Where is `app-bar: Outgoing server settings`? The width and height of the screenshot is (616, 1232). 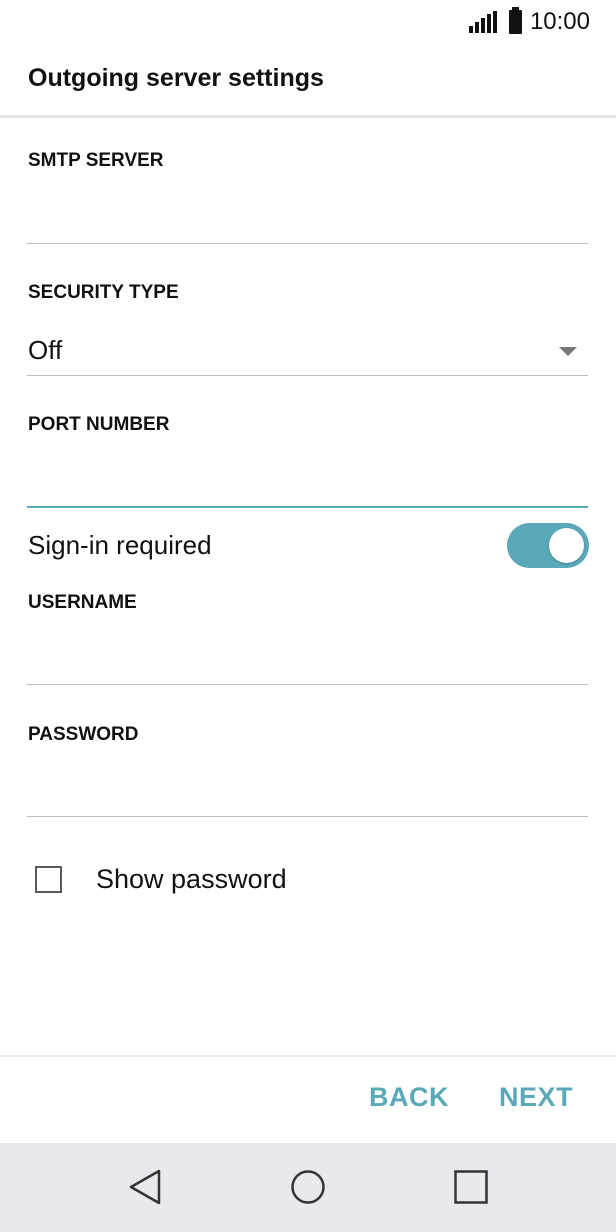
app-bar: Outgoing server settings is located at coordinates (308, 81).